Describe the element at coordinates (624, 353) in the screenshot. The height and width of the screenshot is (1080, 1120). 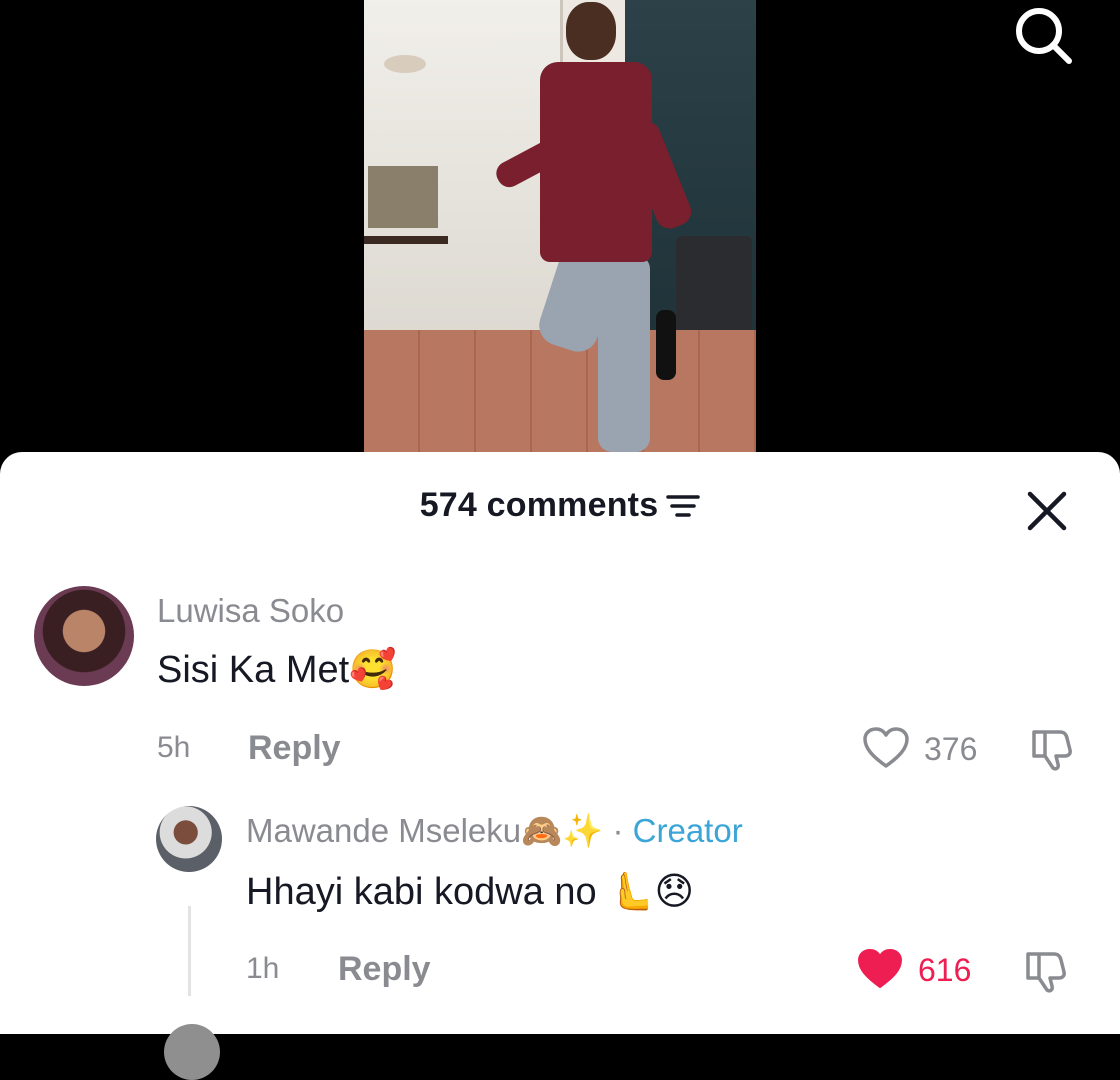
I see `dancer-leg-right` at that location.